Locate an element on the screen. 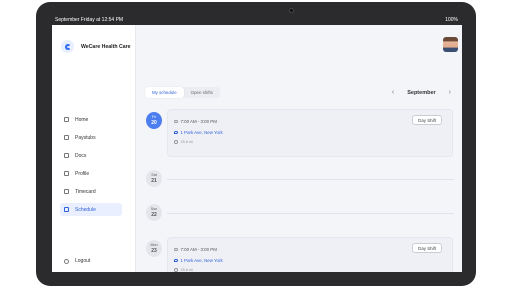 The image size is (512, 288). month-navigator: ‹ September › is located at coordinates (421, 92).